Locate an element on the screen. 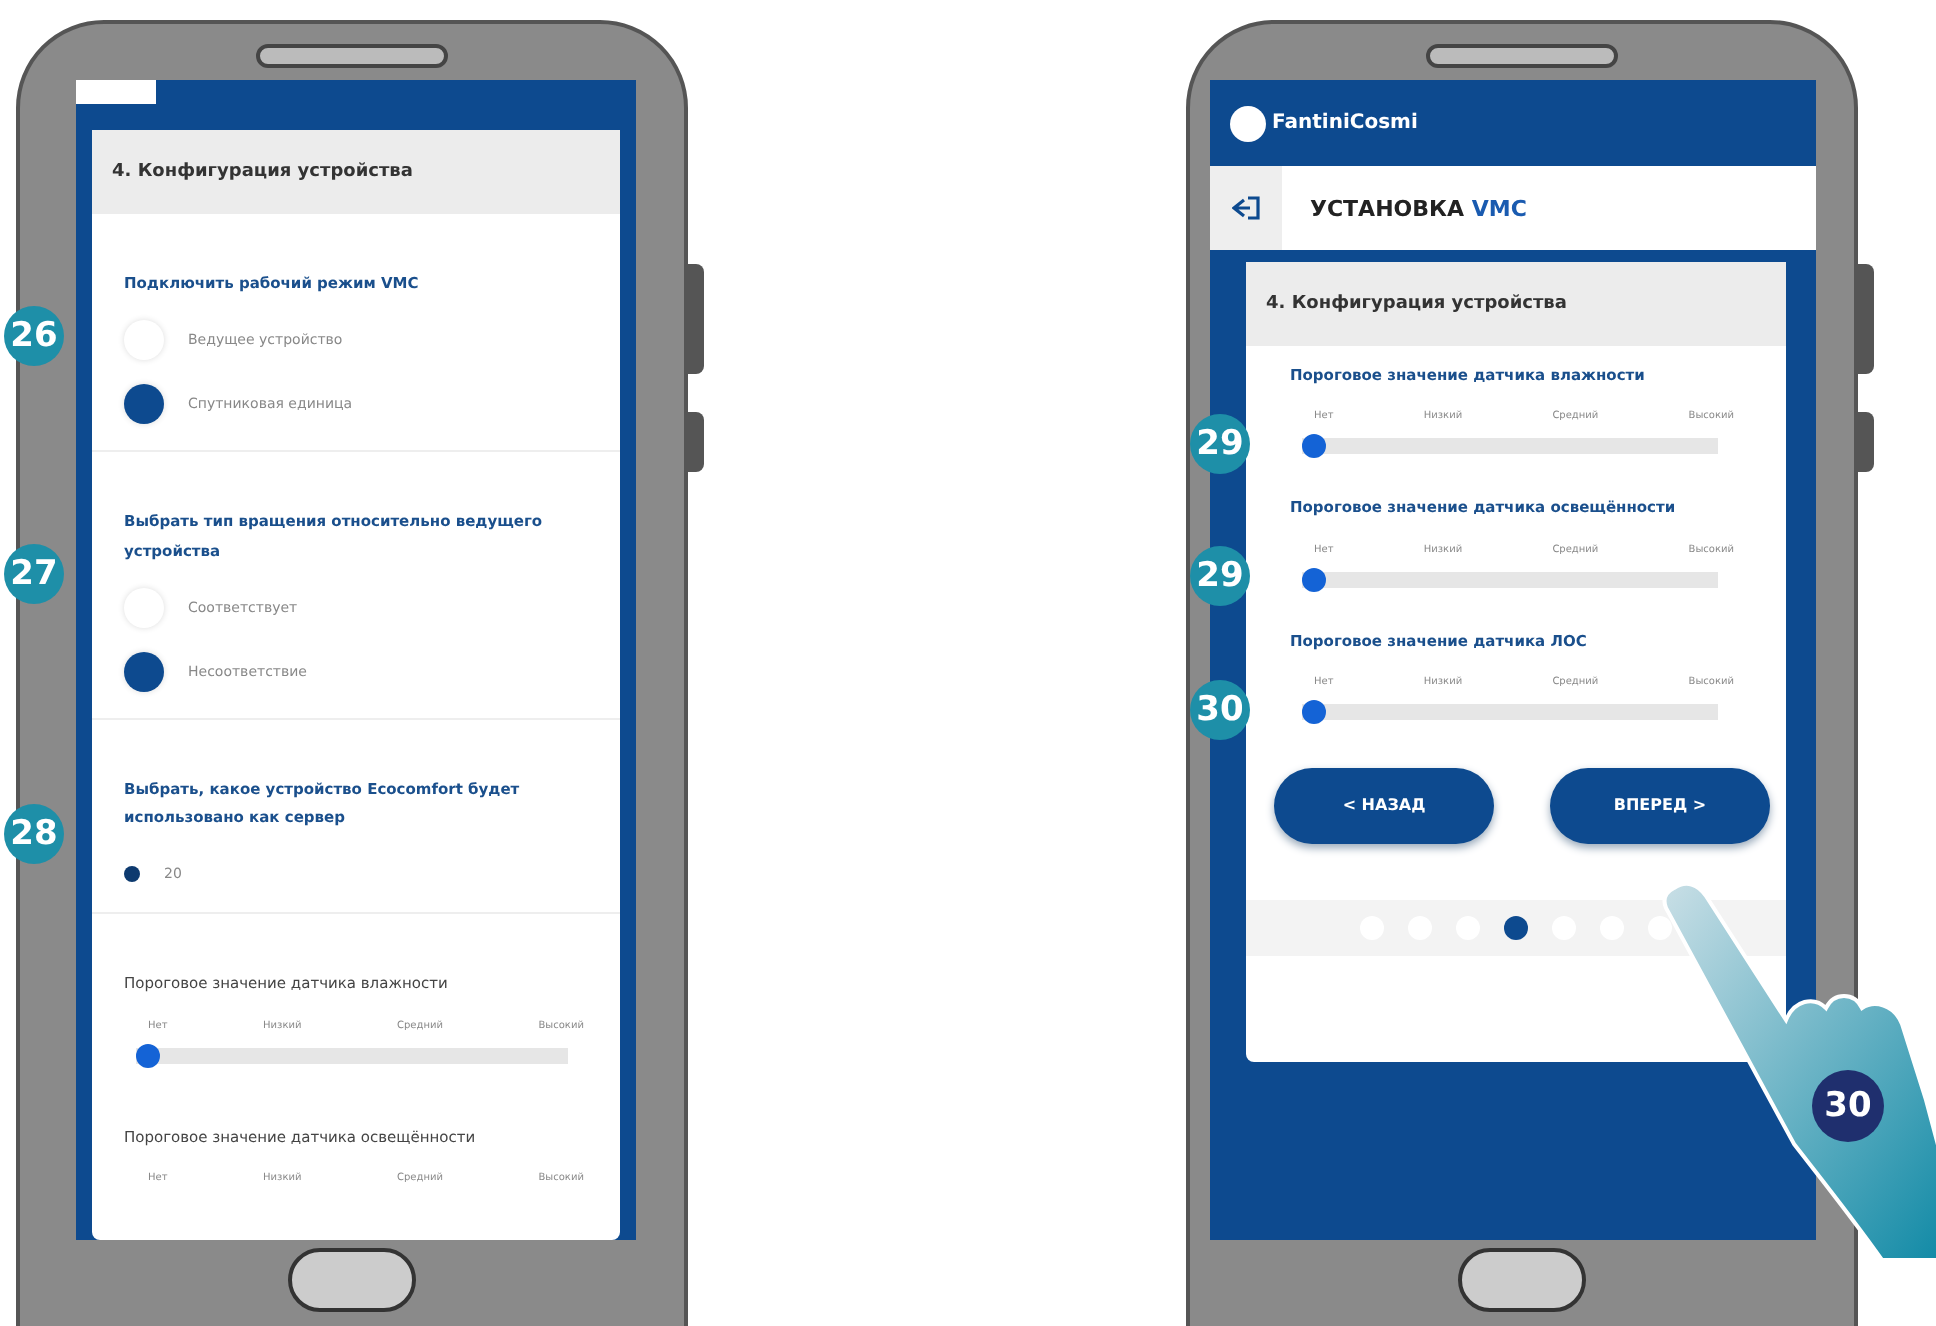 Image resolution: width=1936 pixels, height=1326 pixels. nav-button: ВПЕРЕД > is located at coordinates (1660, 805).